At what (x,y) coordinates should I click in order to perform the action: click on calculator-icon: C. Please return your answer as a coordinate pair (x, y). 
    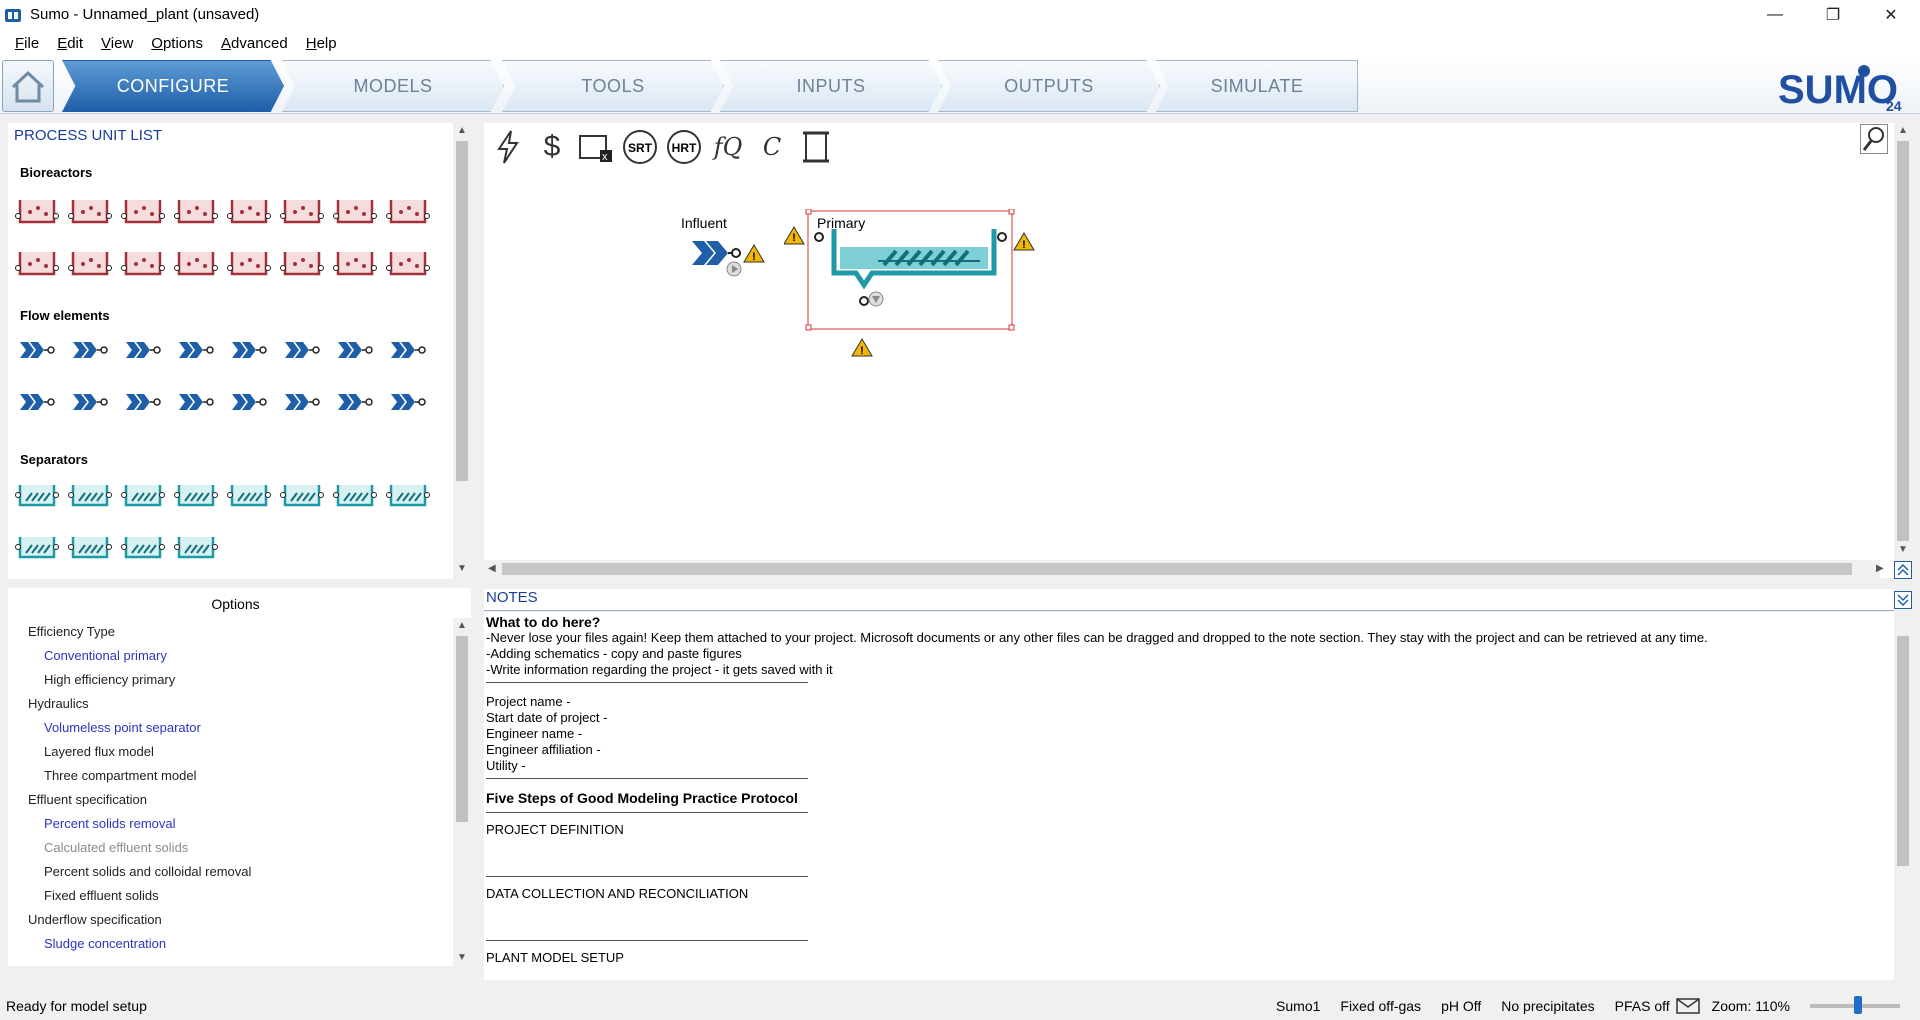
    Looking at the image, I should click on (772, 147).